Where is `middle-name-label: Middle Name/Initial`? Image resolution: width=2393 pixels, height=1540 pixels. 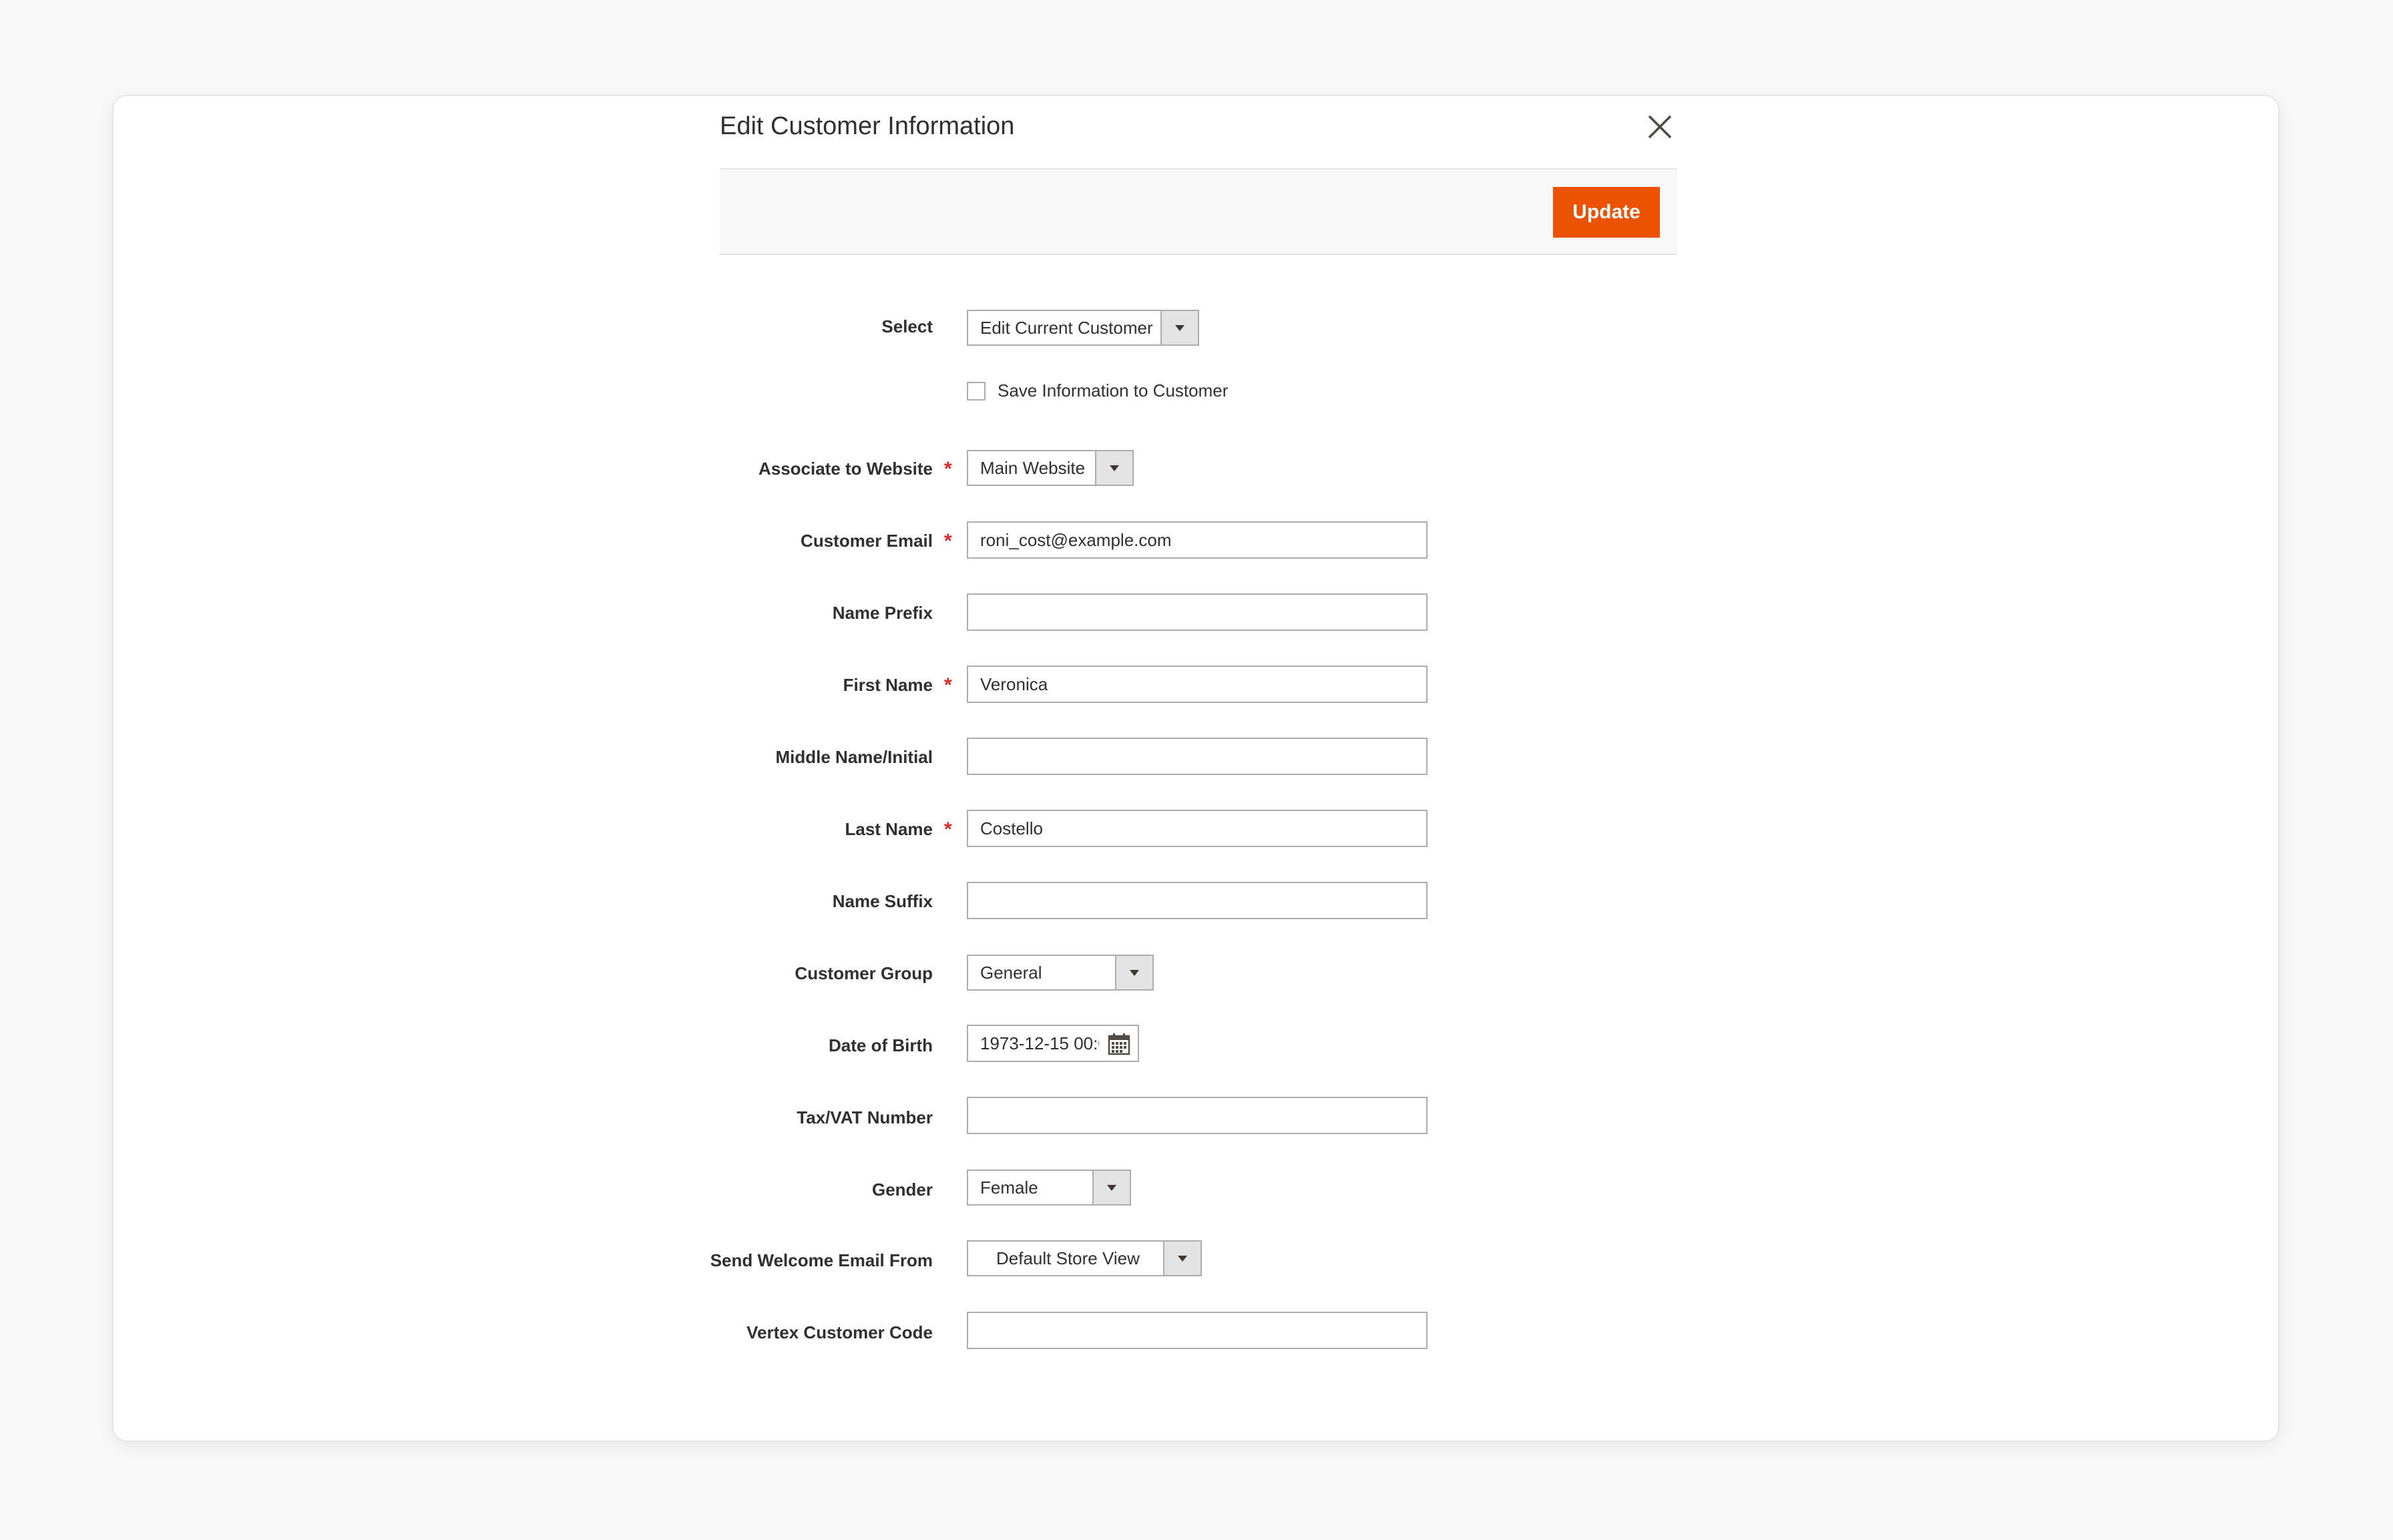
middle-name-label: Middle Name/Initial is located at coordinates (854, 757).